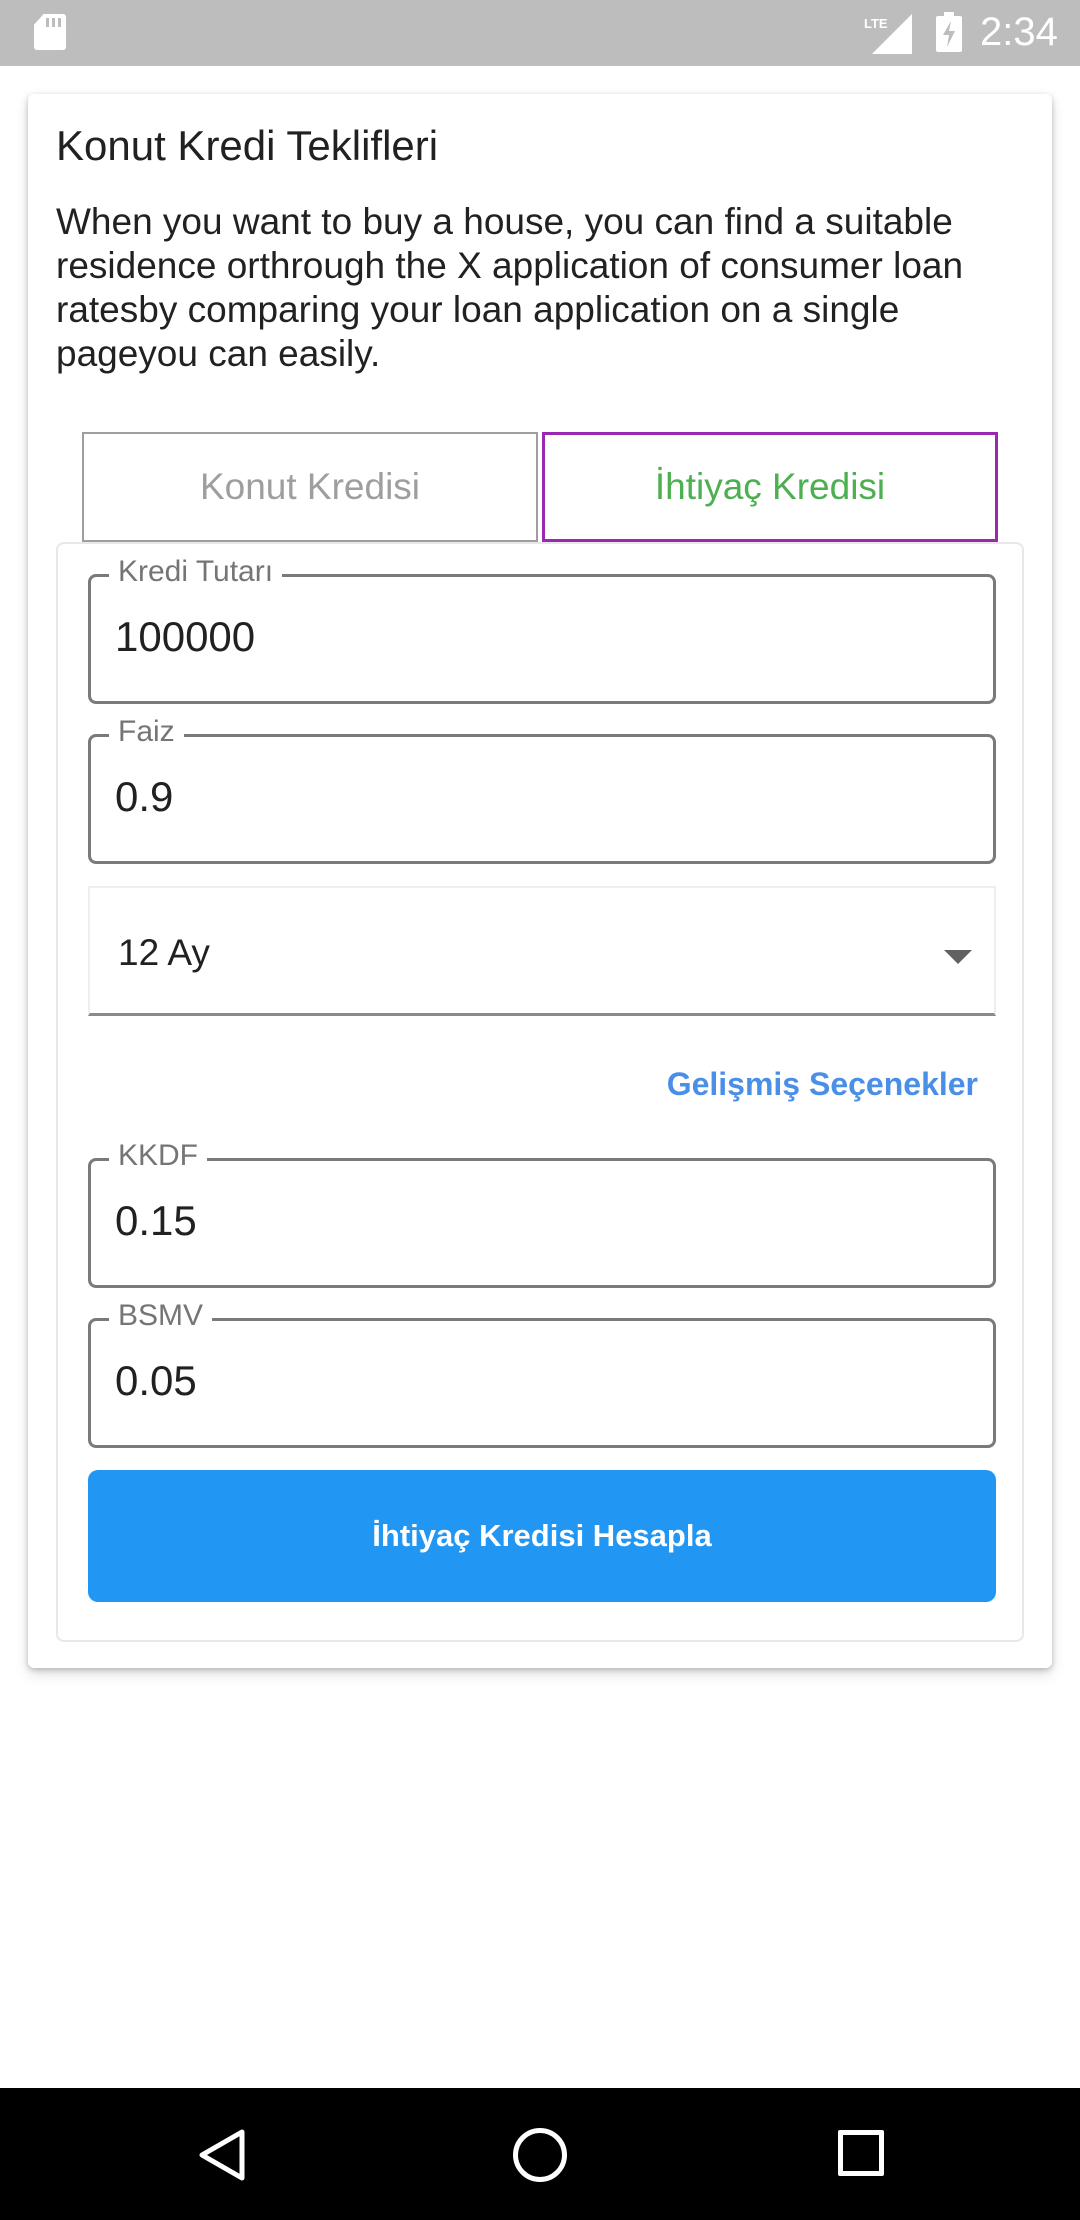  Describe the element at coordinates (949, 32) in the screenshot. I see `battery-charging-icon` at that location.